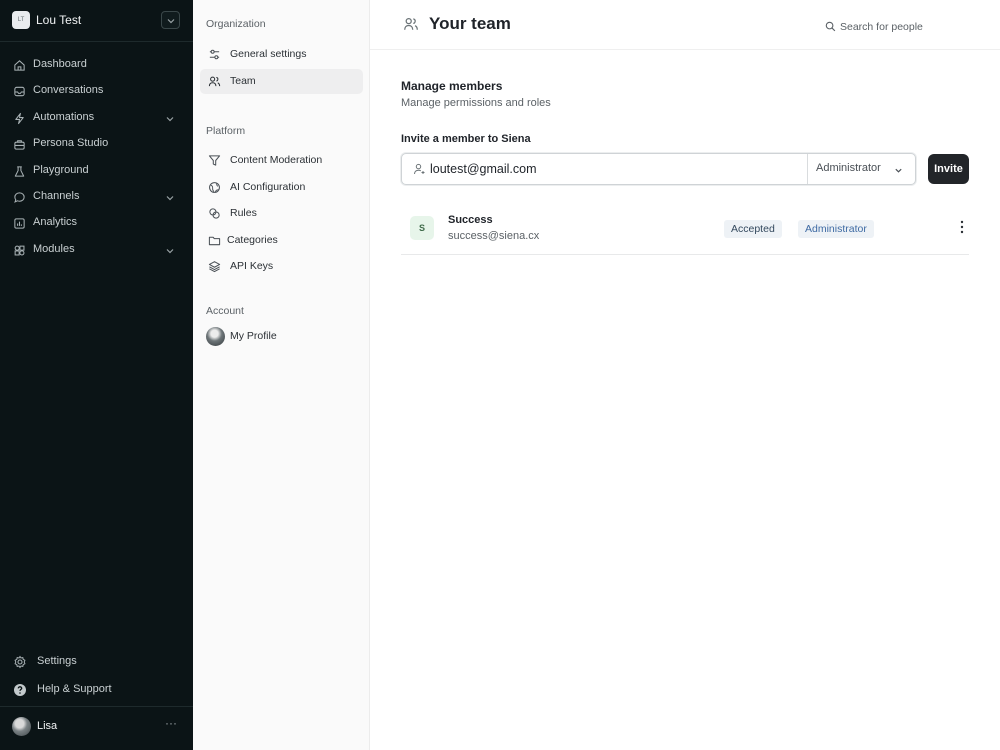 Image resolution: width=1000 pixels, height=750 pixels. I want to click on section-heading-organization: Organization, so click(236, 24).